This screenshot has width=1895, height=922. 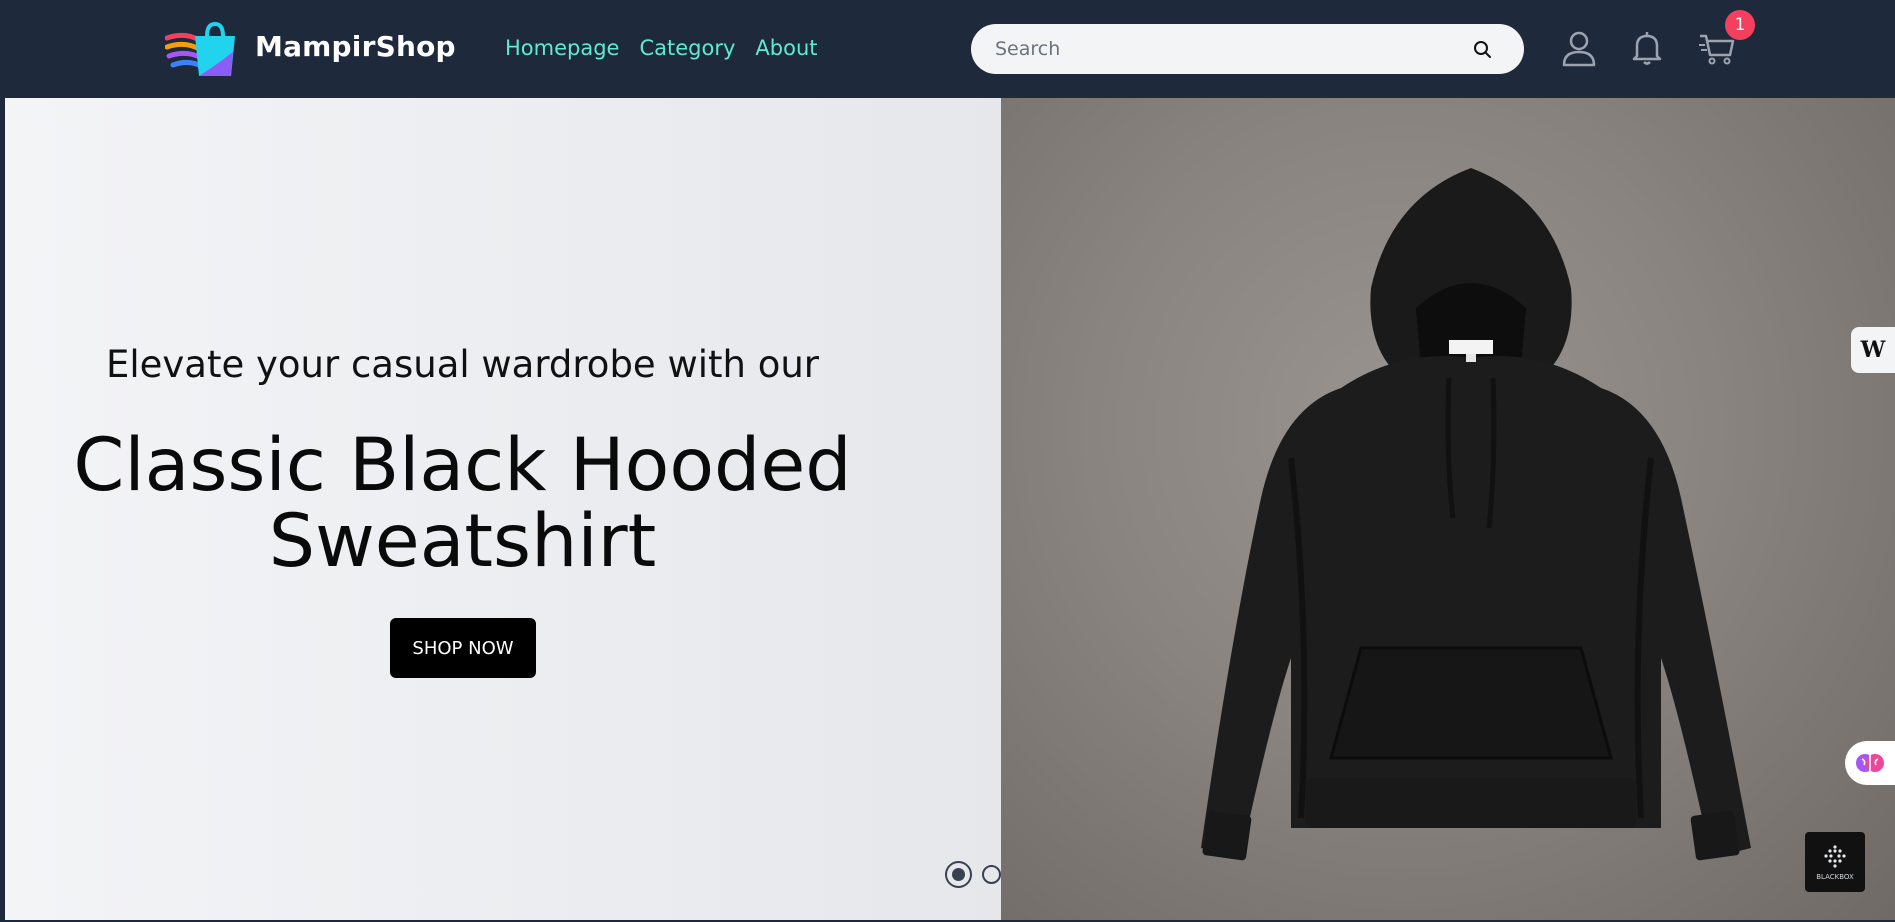 What do you see at coordinates (786, 48) in the screenshot?
I see `nav-about: About` at bounding box center [786, 48].